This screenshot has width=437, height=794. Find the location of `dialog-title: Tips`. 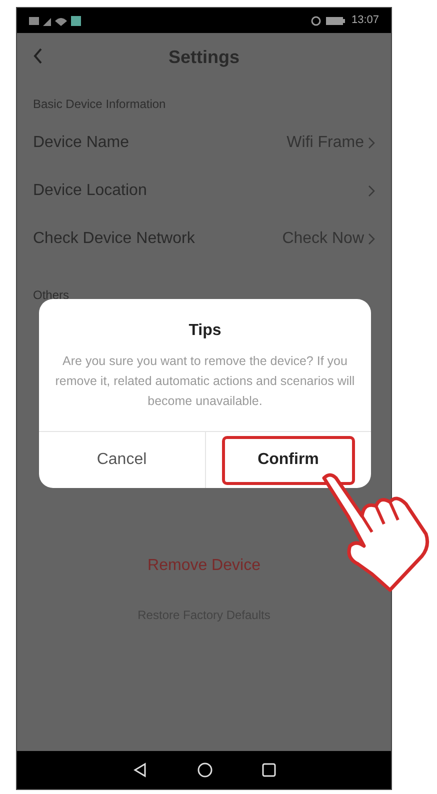

dialog-title: Tips is located at coordinates (205, 331).